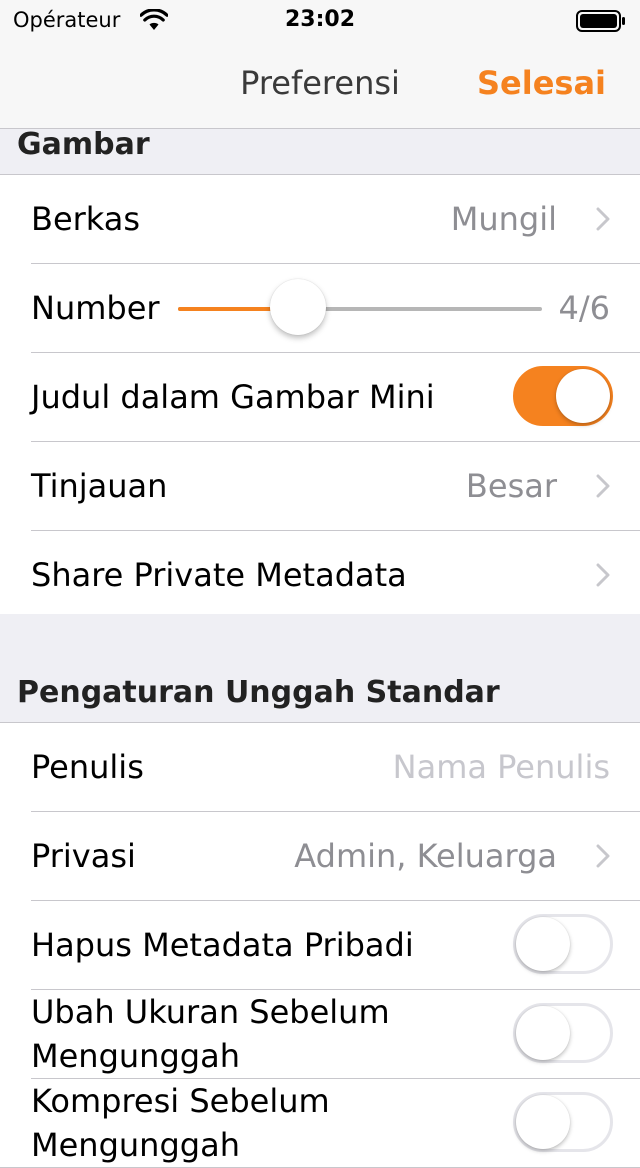 The image size is (640, 1168). I want to click on row-number: Number 4/6, so click(335, 308).